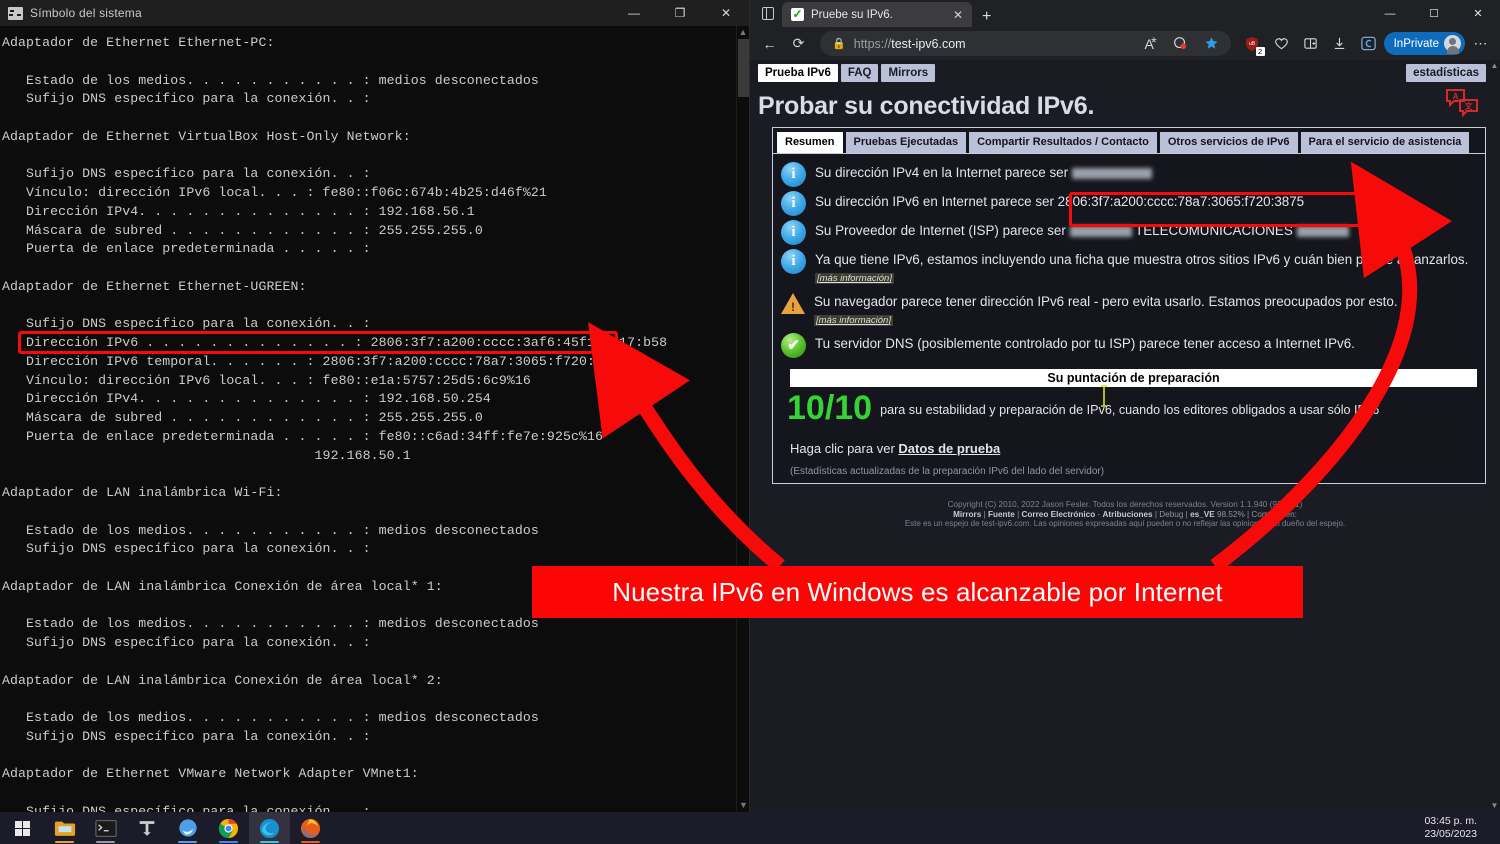 The image size is (1500, 844). What do you see at coordinates (1281, 43) in the screenshot?
I see `browser-essentials-icon` at bounding box center [1281, 43].